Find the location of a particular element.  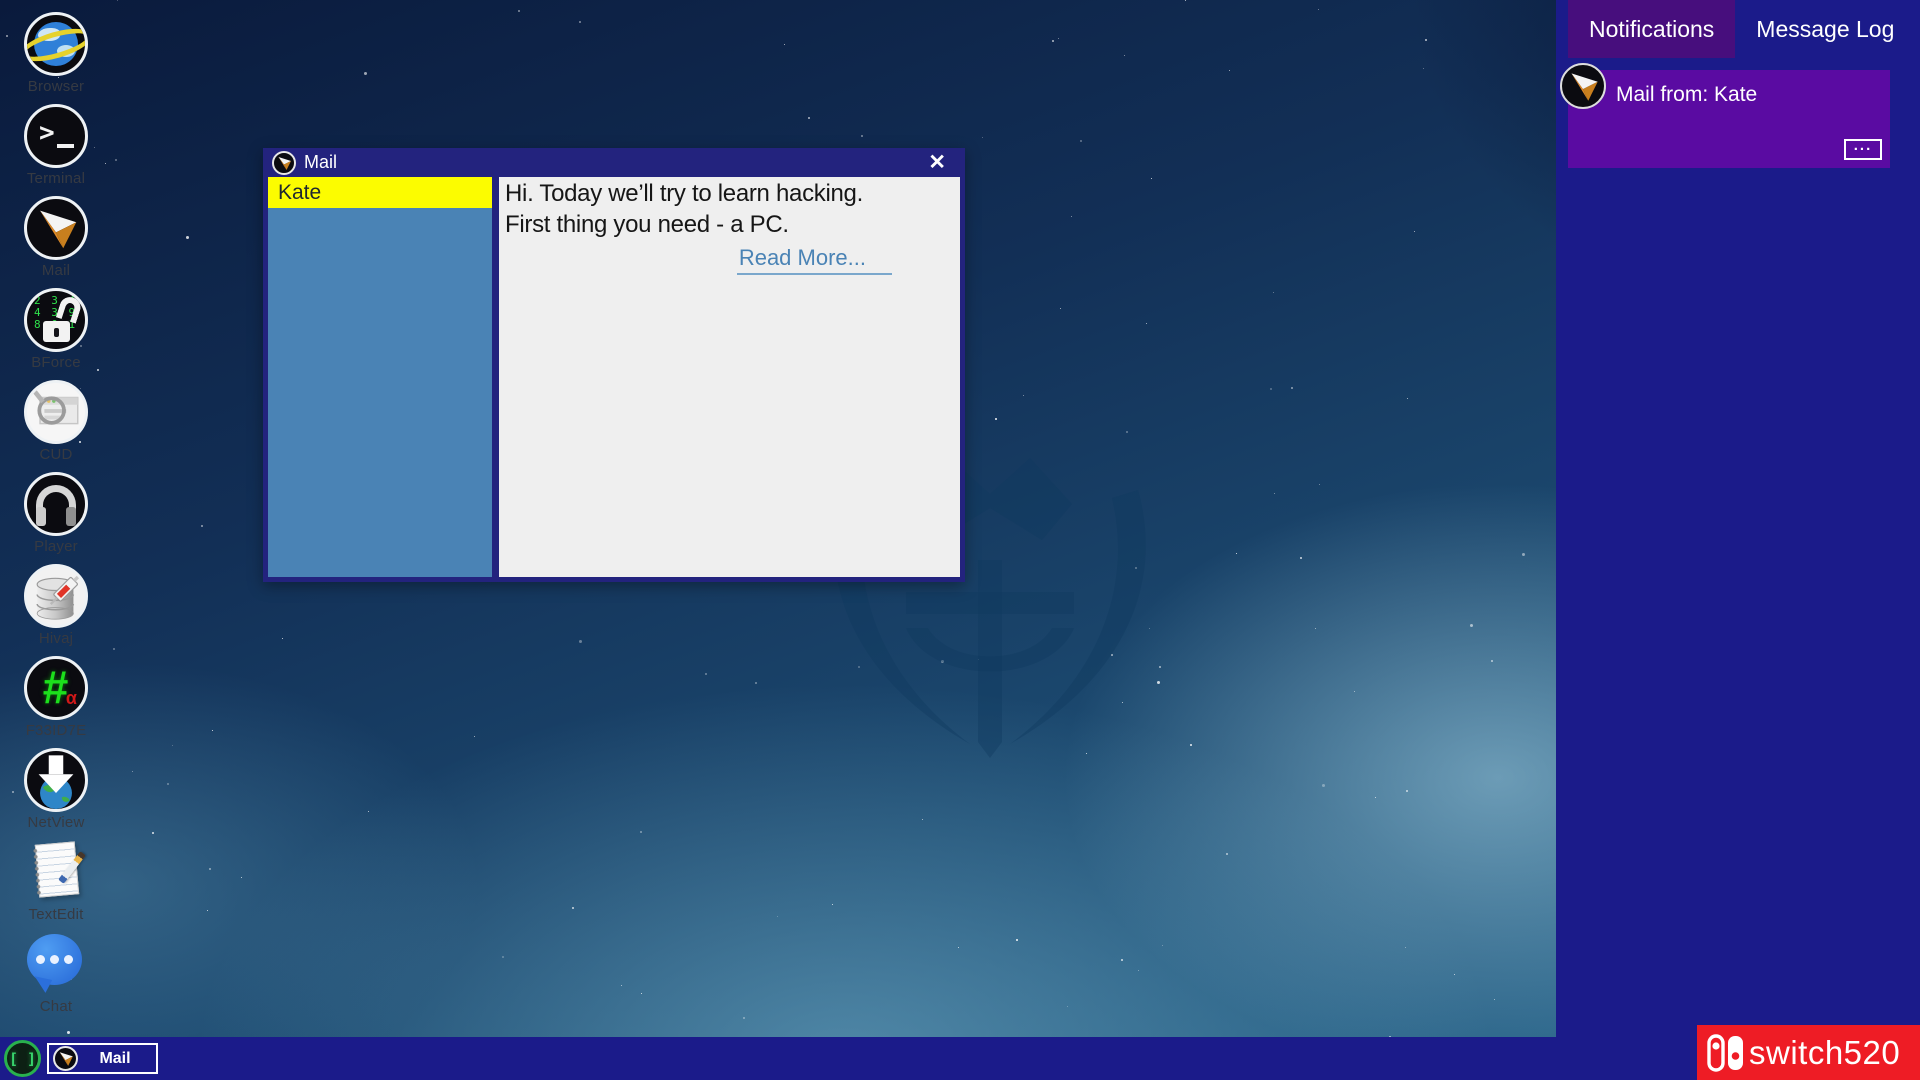

desktop-icon-textedit: TextEdit is located at coordinates (56, 886).